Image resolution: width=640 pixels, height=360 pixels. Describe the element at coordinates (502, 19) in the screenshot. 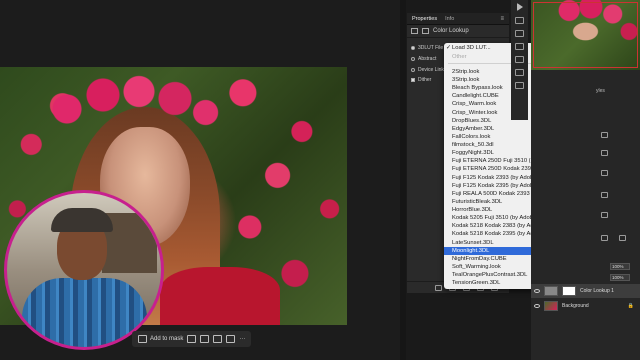

I see `panel-menu-icon: ≡` at that location.